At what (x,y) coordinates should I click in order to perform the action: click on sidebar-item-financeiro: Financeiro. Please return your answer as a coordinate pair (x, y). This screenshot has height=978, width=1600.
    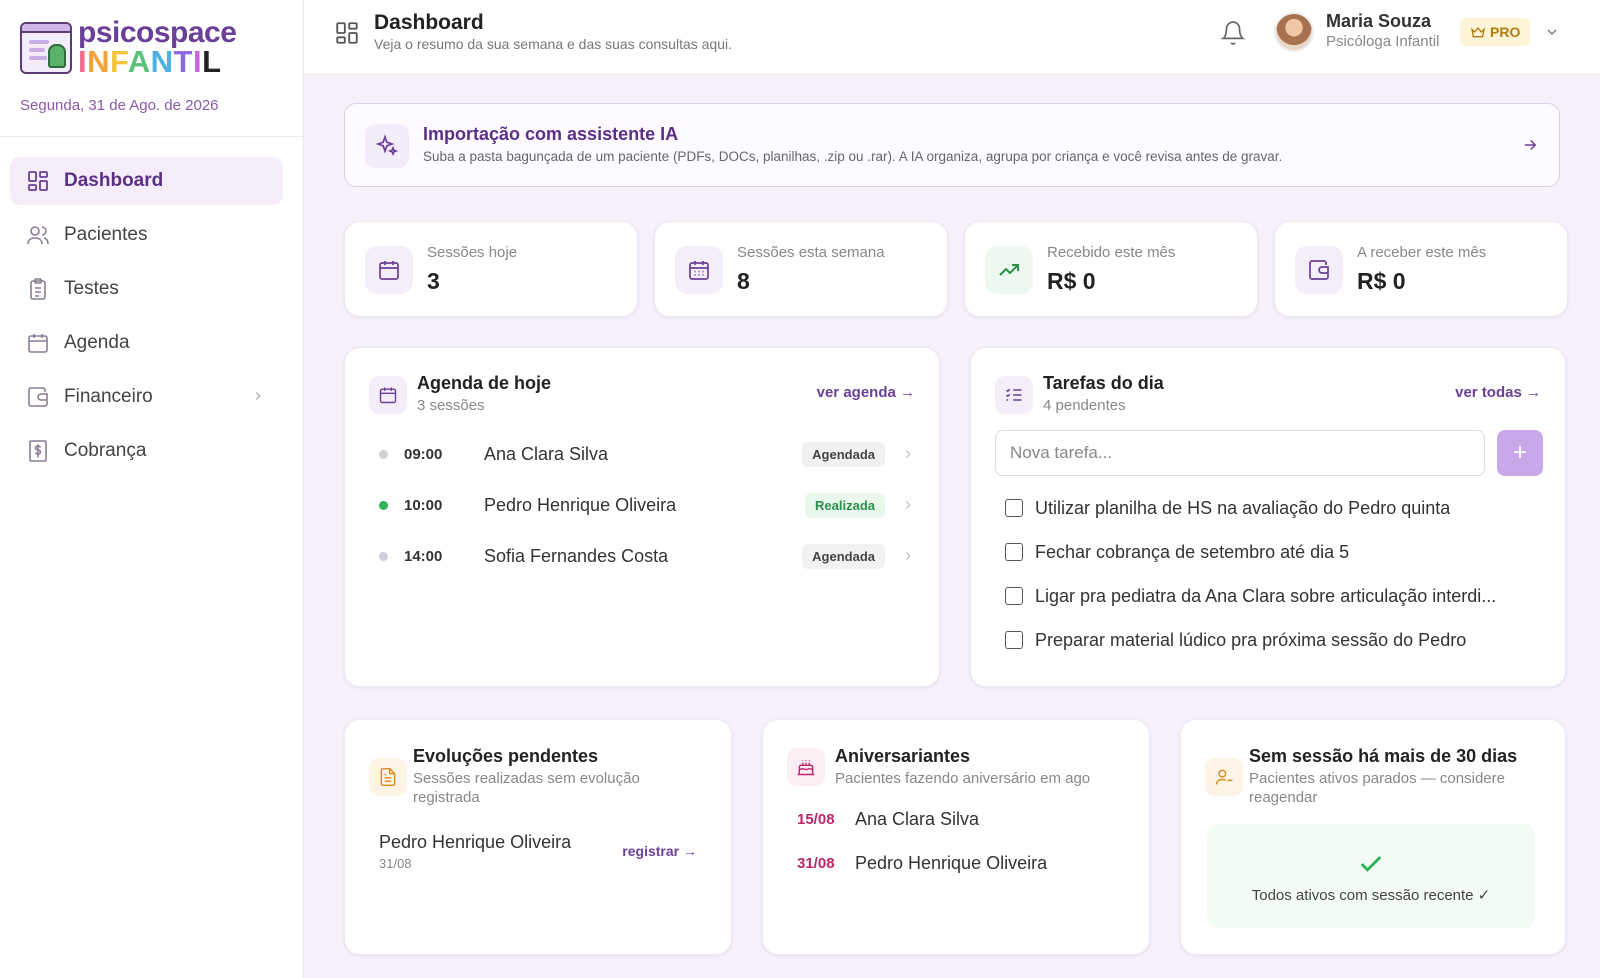
    Looking at the image, I should click on (146, 397).